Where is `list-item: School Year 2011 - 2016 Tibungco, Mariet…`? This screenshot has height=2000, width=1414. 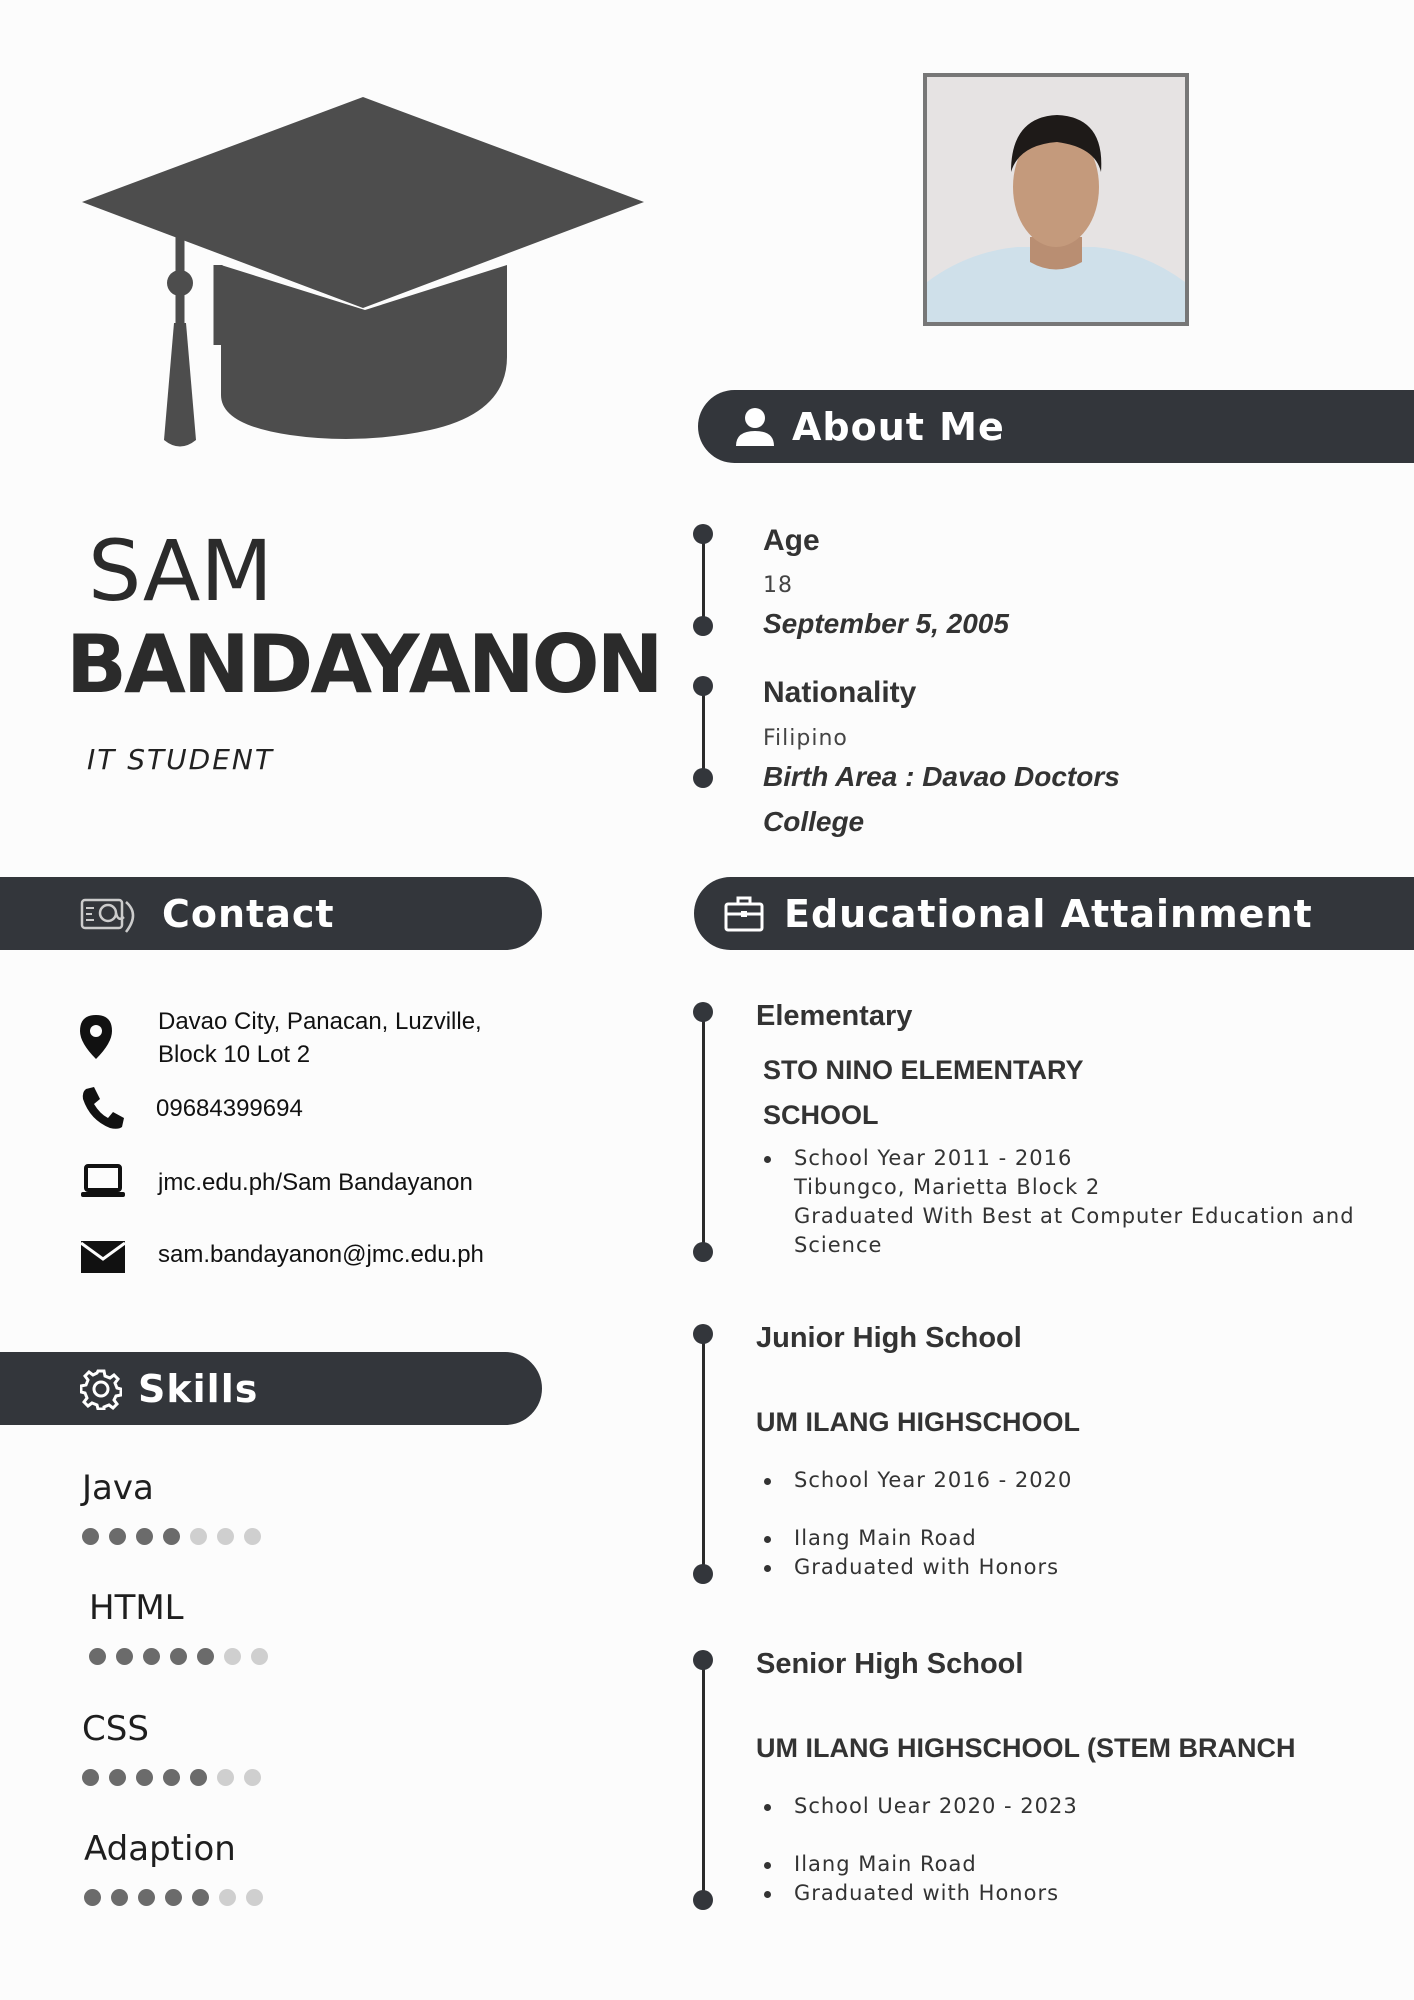 list-item: School Year 2011 - 2016 Tibungco, Mariet… is located at coordinates (1055, 1202).